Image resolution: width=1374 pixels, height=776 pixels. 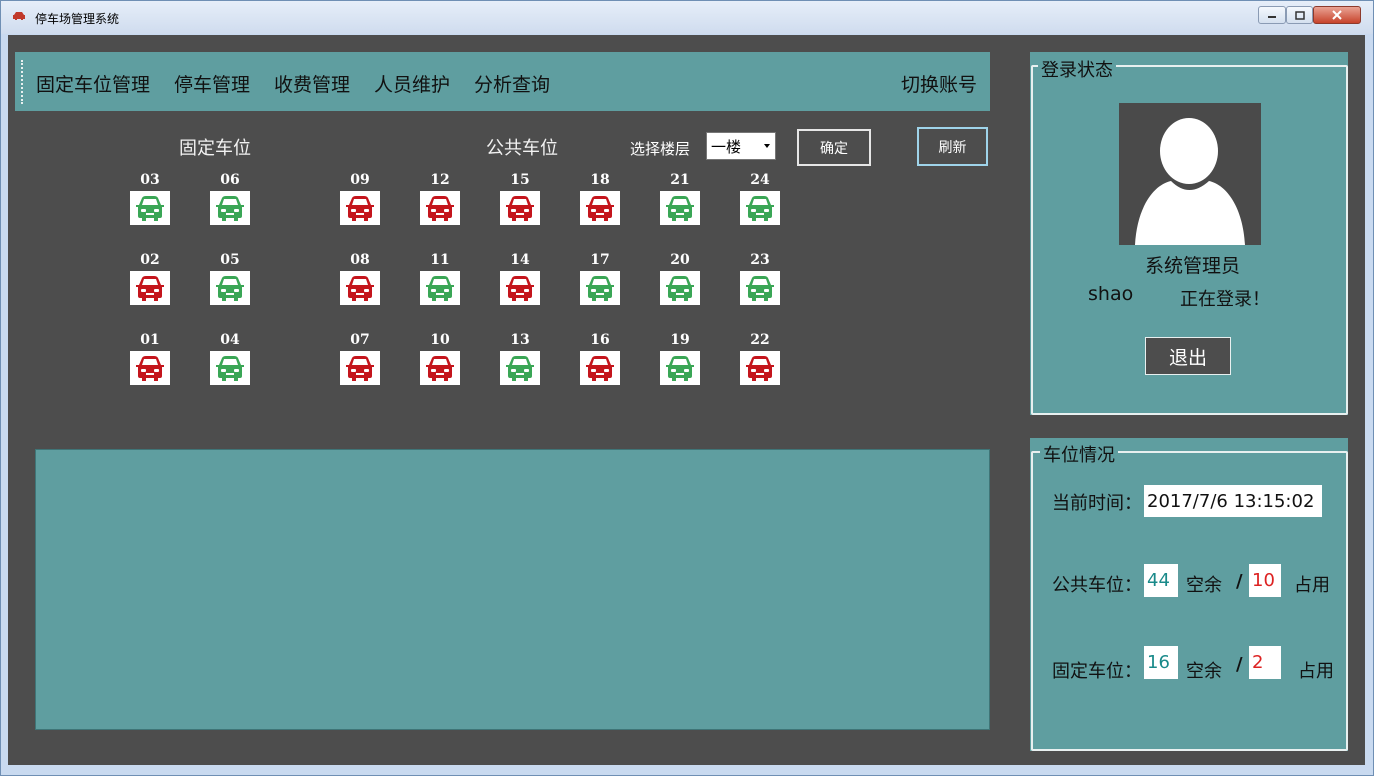 I want to click on public-slot-19-car-icon, so click(x=680, y=368).